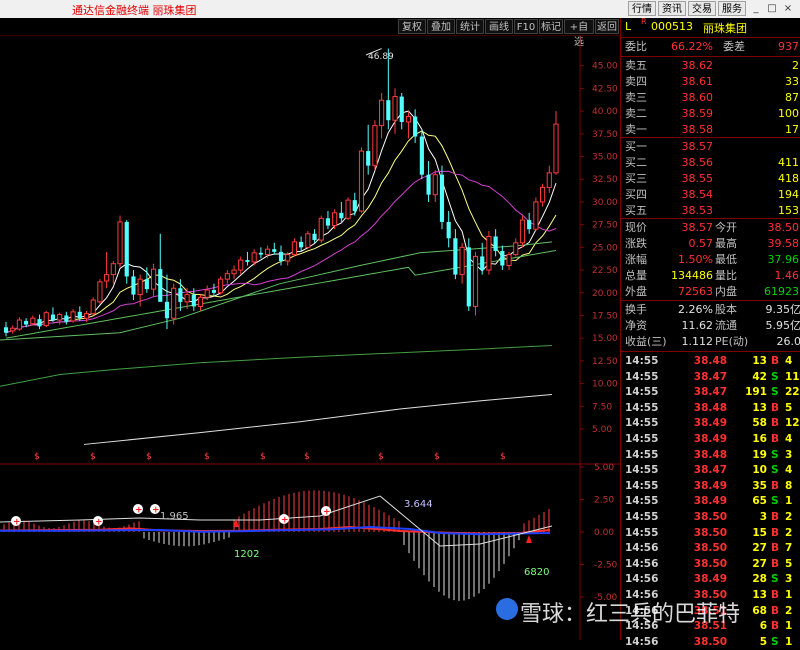  What do you see at coordinates (412, 26) in the screenshot?
I see `adjust-button: 复权` at bounding box center [412, 26].